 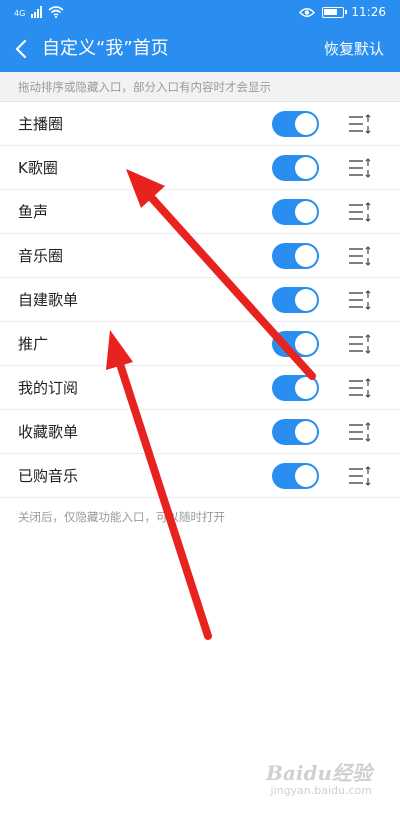 I want to click on item-label: K歌圈, so click(x=38, y=168).